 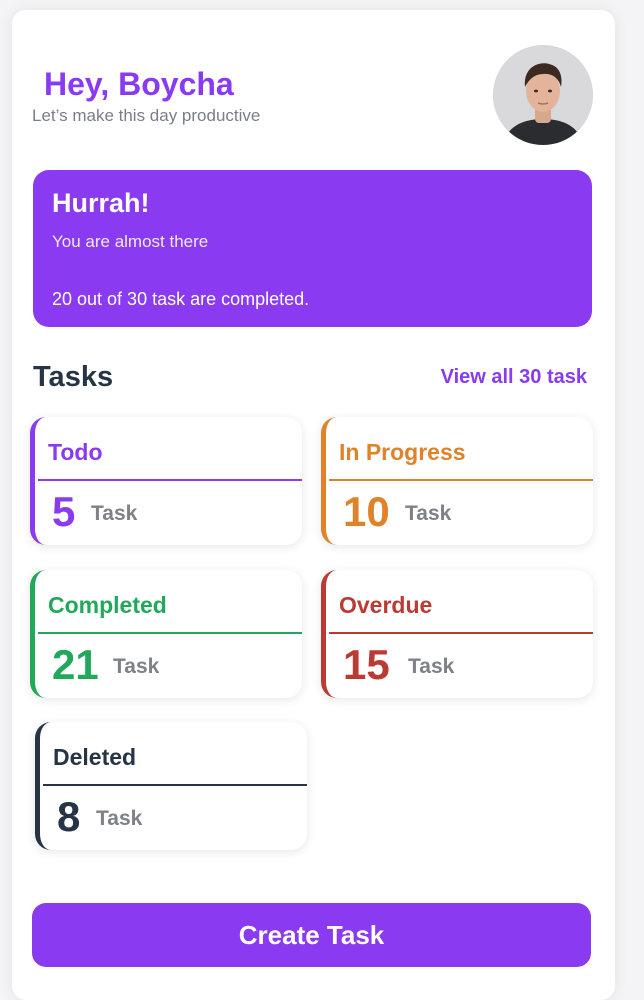 I want to click on card-title: Overdue, so click(x=386, y=605).